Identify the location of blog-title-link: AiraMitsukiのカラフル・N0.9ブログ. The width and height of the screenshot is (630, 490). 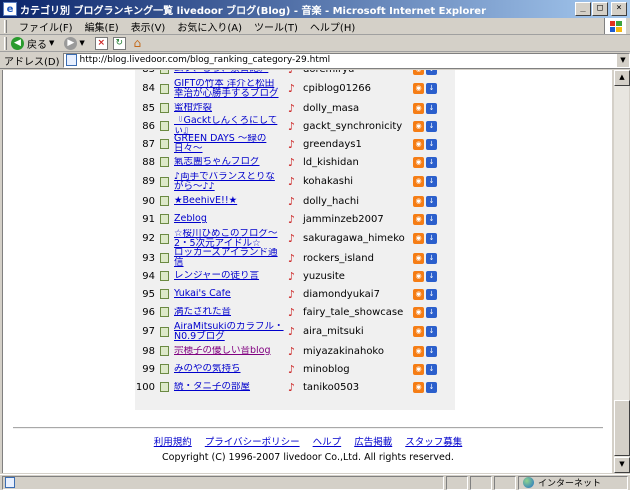
(229, 332).